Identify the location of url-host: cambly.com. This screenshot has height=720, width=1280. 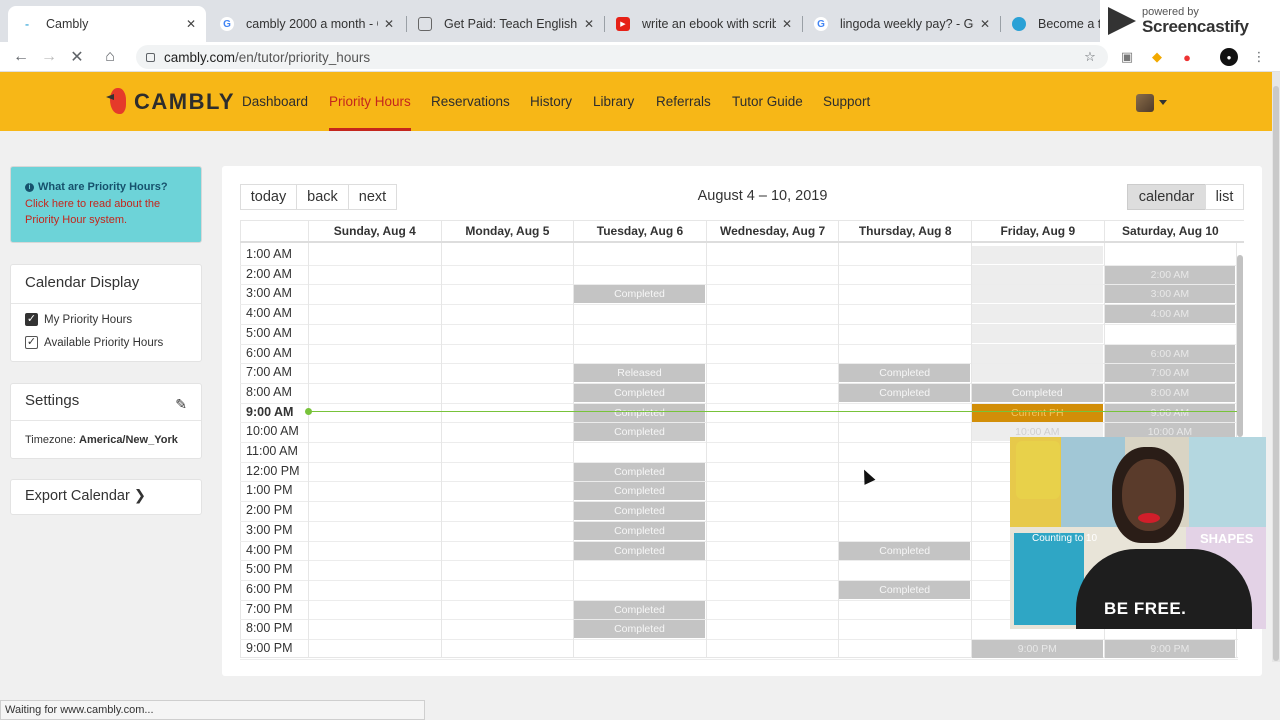
(200, 57).